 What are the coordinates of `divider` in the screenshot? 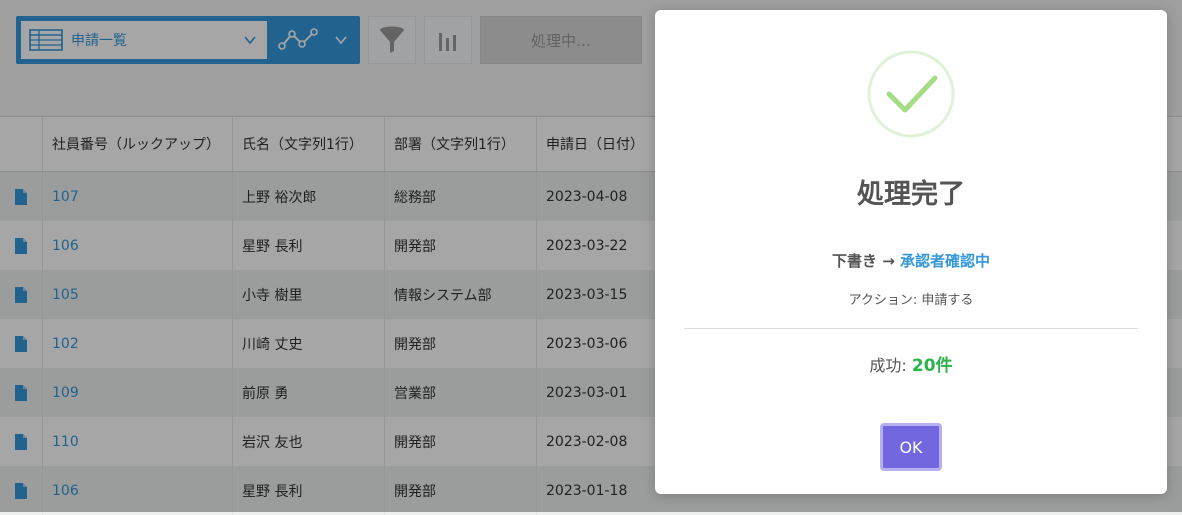 It's located at (911, 328).